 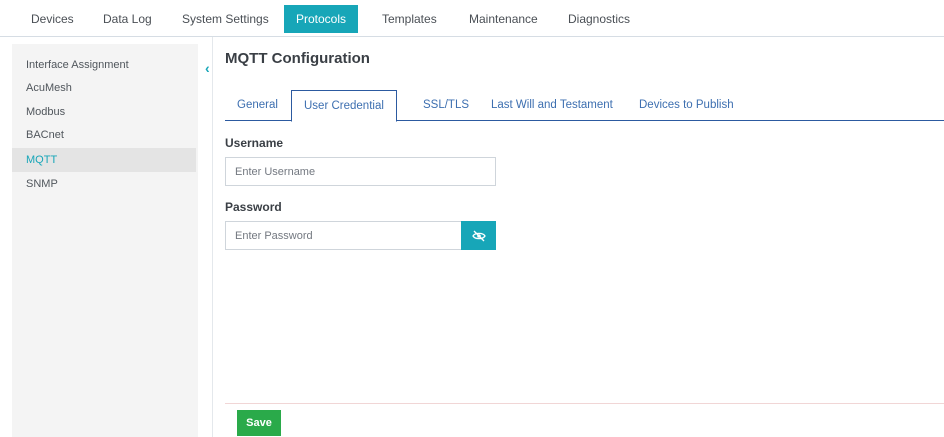 What do you see at coordinates (343, 235) in the screenshot?
I see `password-input` at bounding box center [343, 235].